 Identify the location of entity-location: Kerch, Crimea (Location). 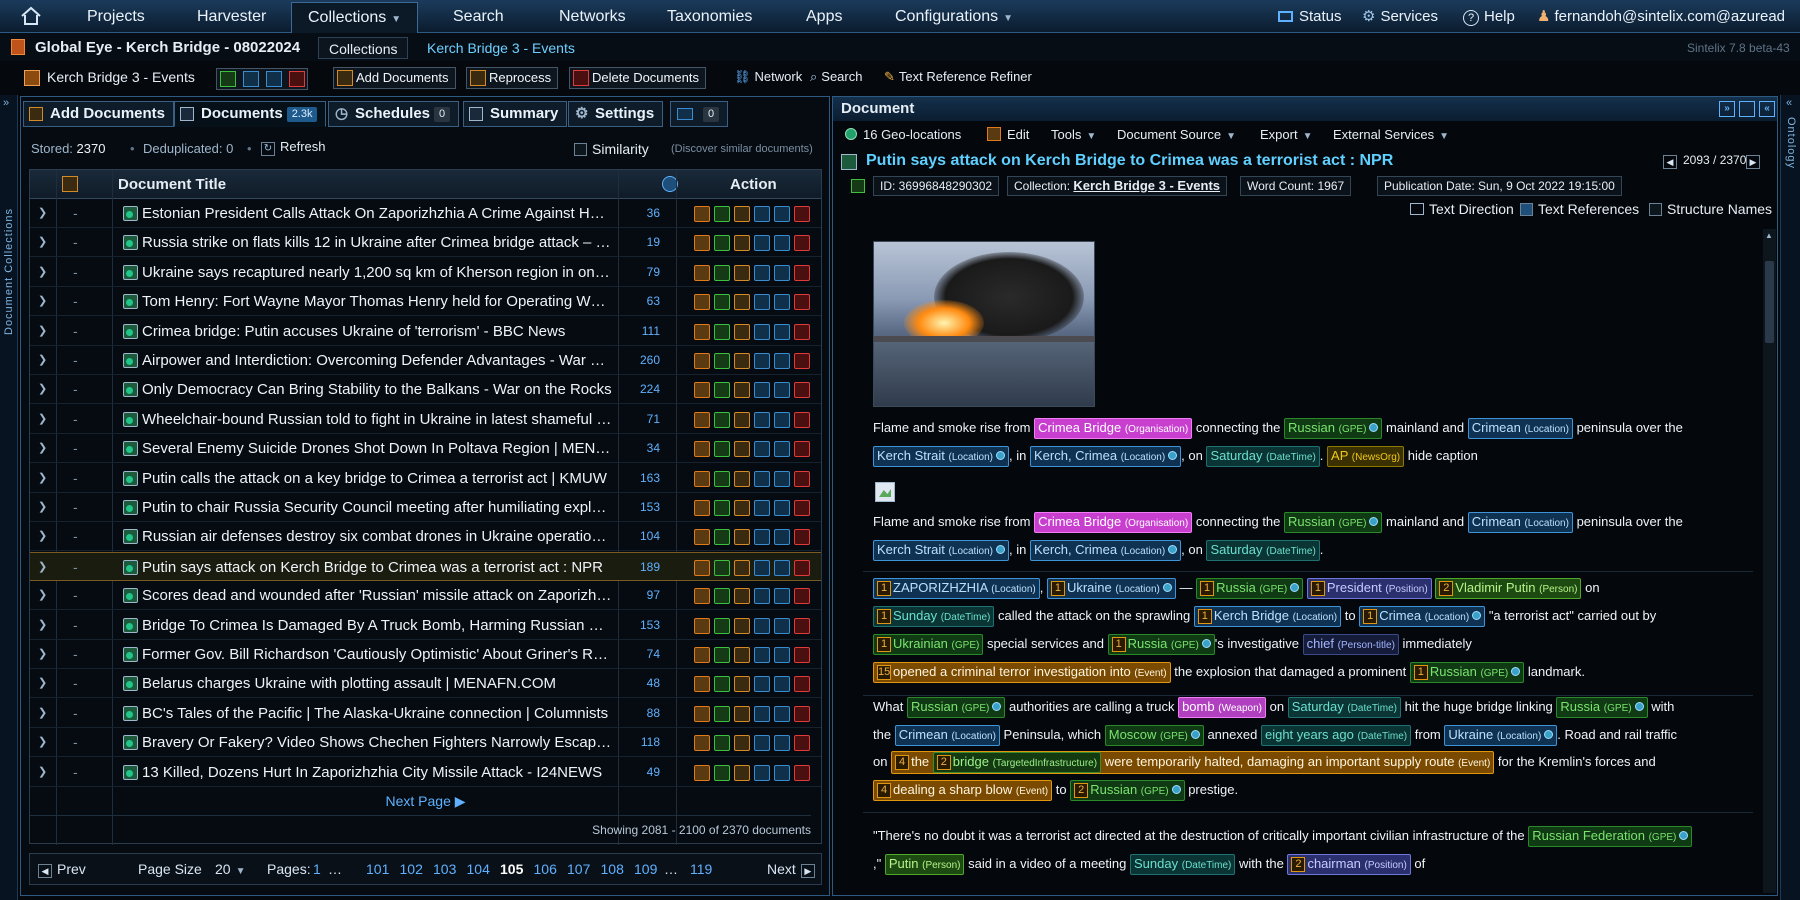
(1105, 456).